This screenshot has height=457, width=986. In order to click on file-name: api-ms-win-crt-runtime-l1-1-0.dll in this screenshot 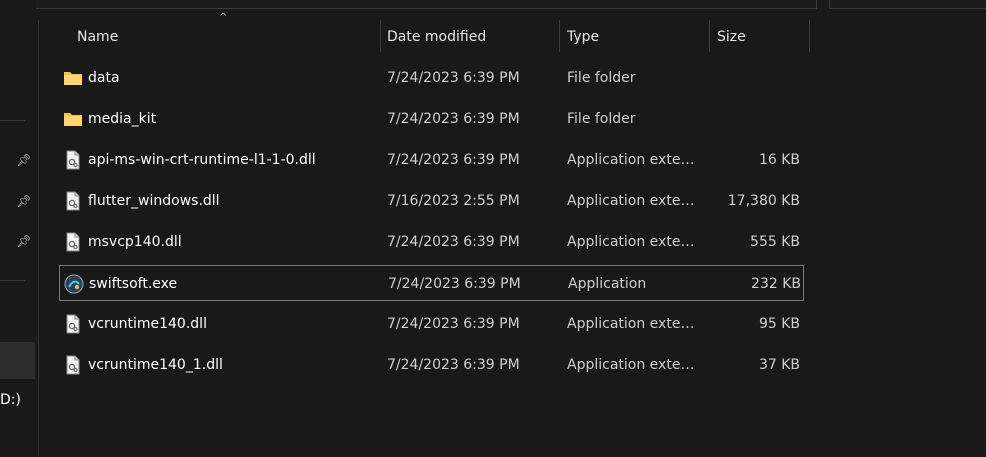, I will do `click(202, 160)`.